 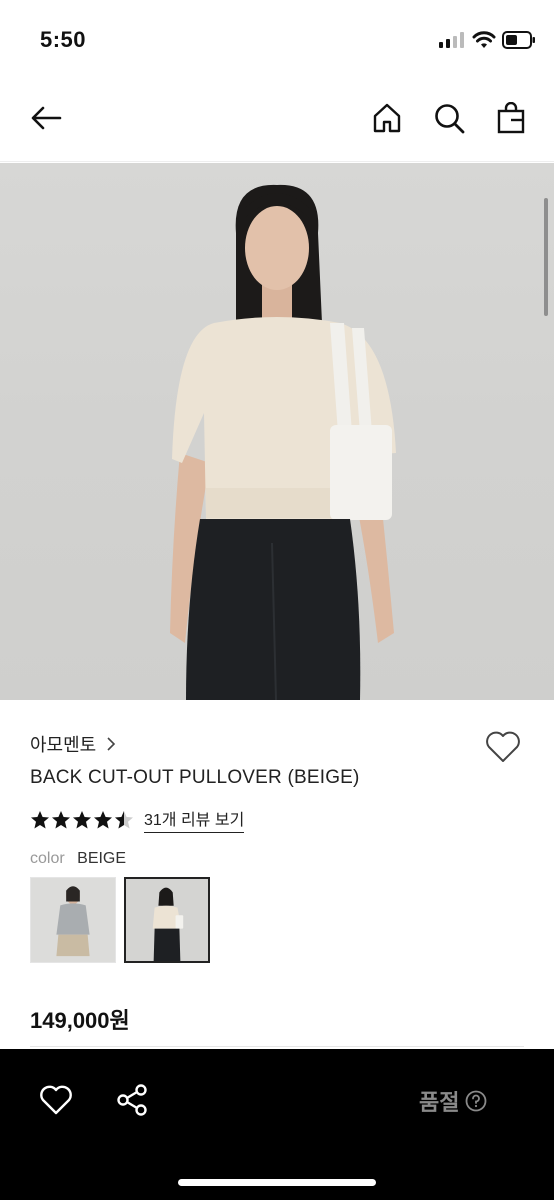 What do you see at coordinates (484, 39) in the screenshot?
I see `wifi-icon` at bounding box center [484, 39].